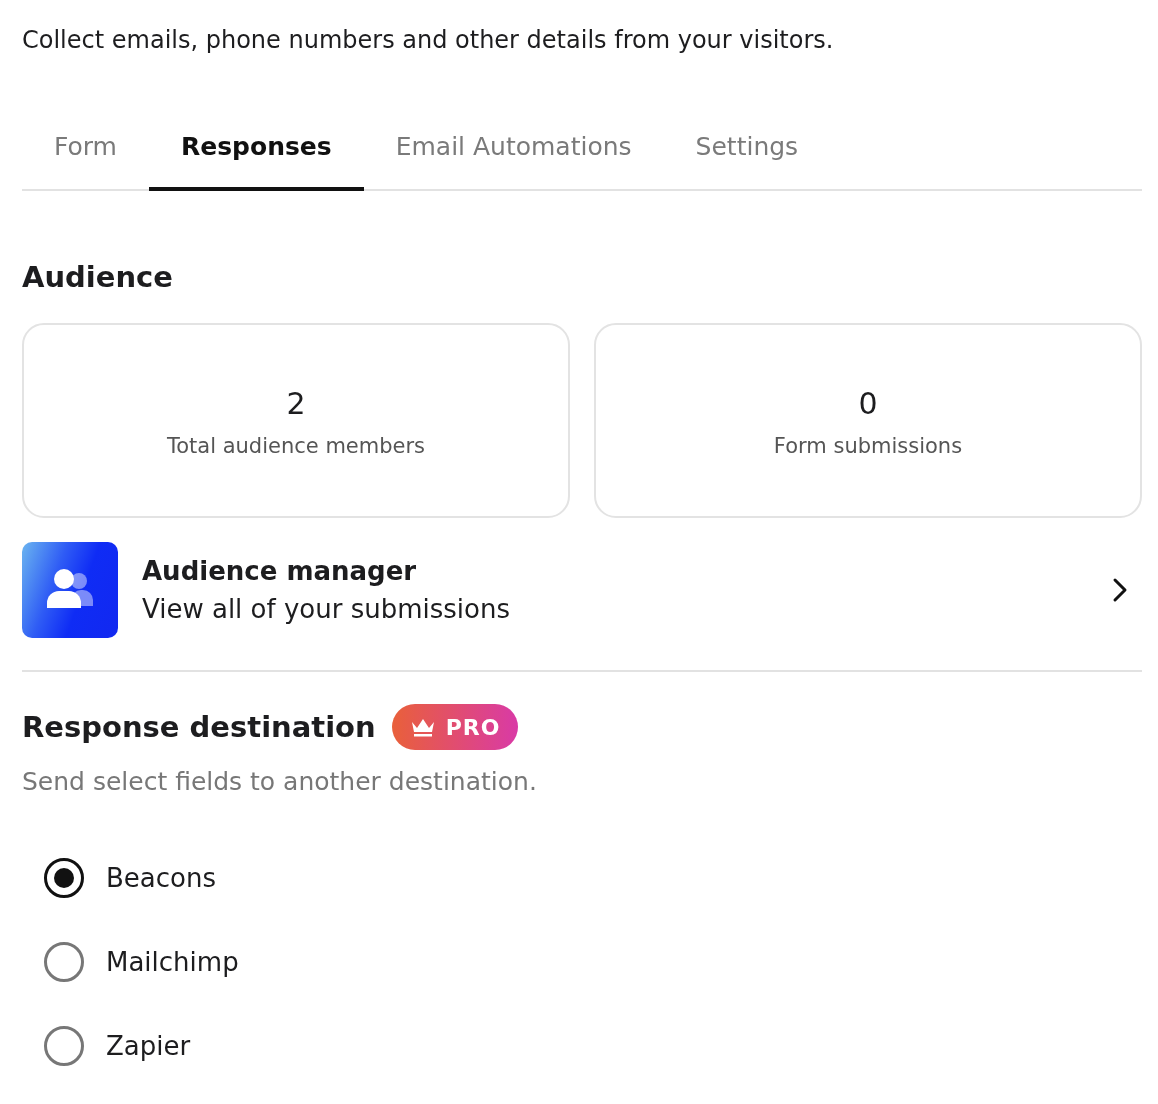 This screenshot has height=1104, width=1158. Describe the element at coordinates (256, 152) in the screenshot. I see `tab: Responses` at that location.